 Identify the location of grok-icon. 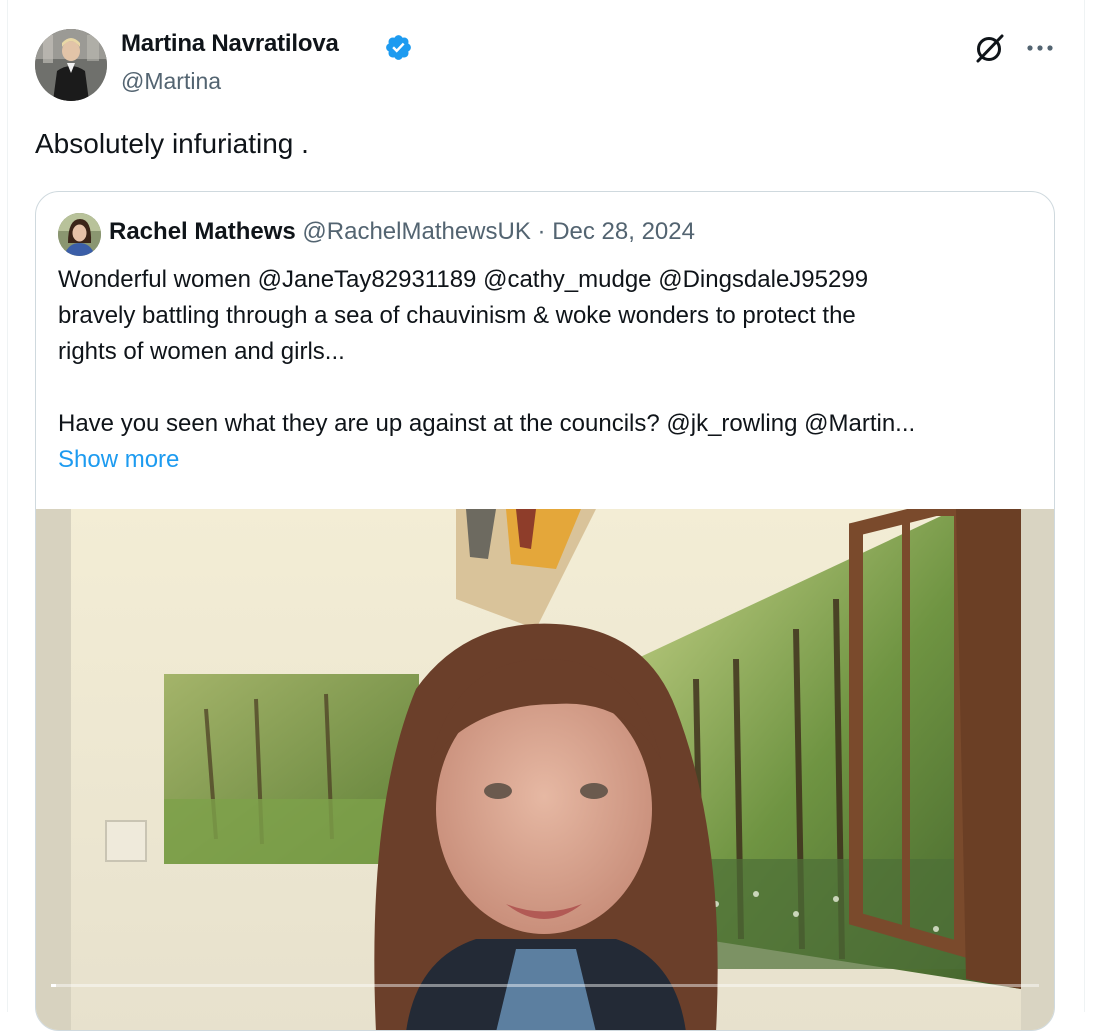
(990, 48).